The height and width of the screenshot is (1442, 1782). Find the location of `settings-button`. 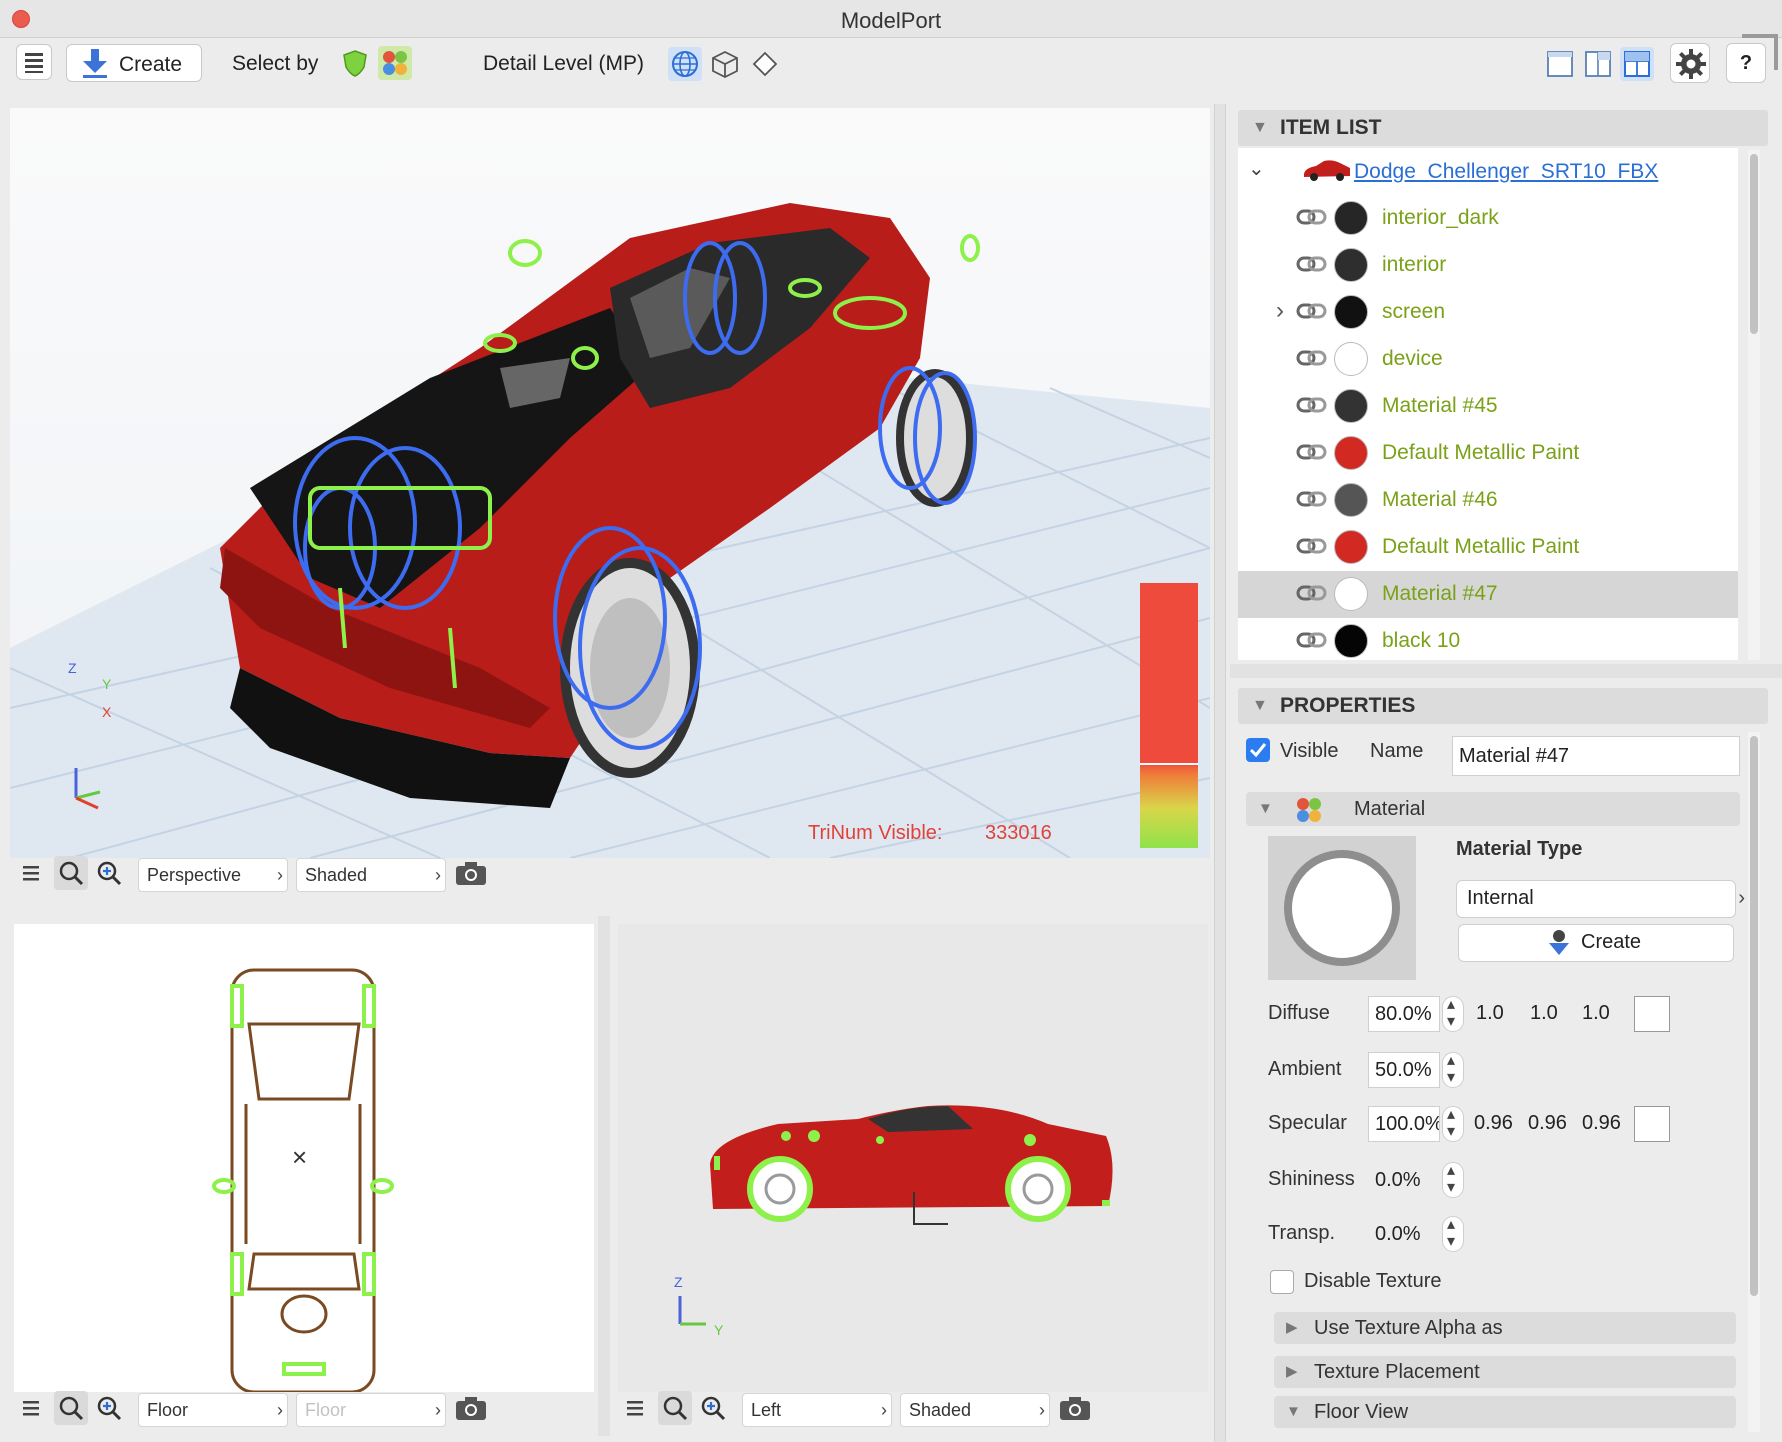

settings-button is located at coordinates (1690, 63).